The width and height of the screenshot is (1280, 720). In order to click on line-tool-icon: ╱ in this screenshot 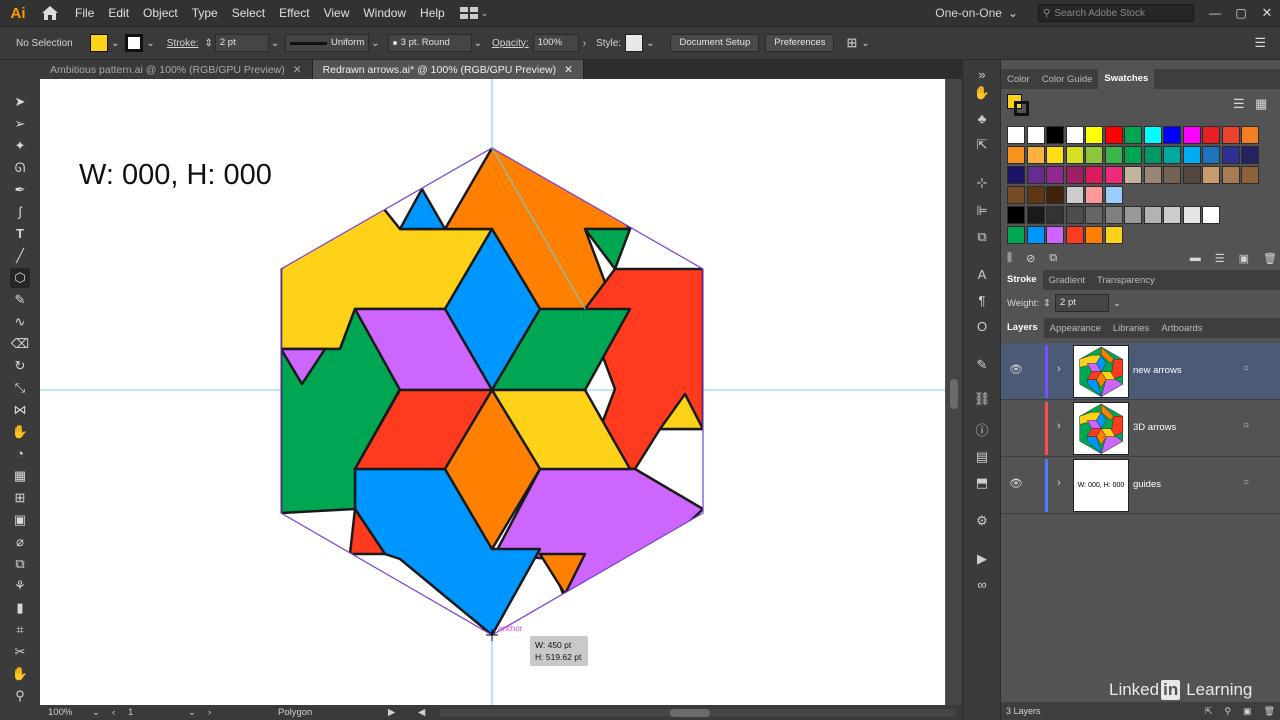, I will do `click(20, 256)`.